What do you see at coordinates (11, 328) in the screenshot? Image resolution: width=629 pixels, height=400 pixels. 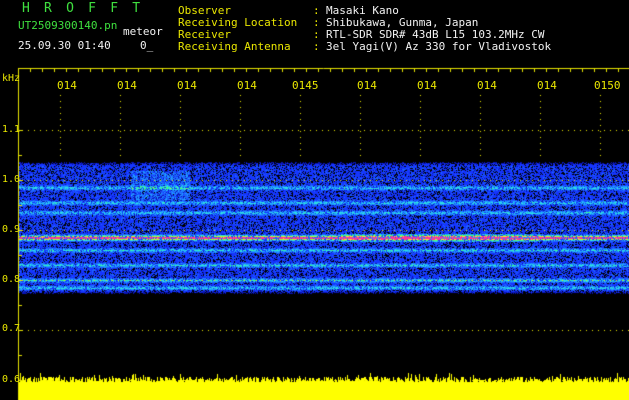 I see `y-tick-label: 0.7` at bounding box center [11, 328].